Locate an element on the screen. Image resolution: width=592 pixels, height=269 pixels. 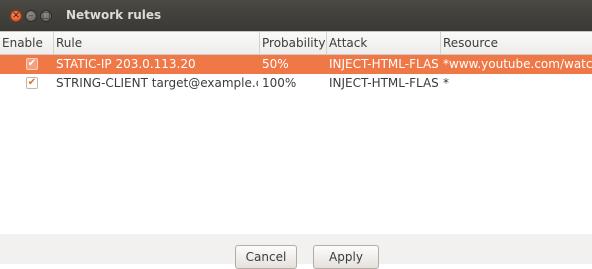
maximize-window-button: □ is located at coordinates (46, 16).